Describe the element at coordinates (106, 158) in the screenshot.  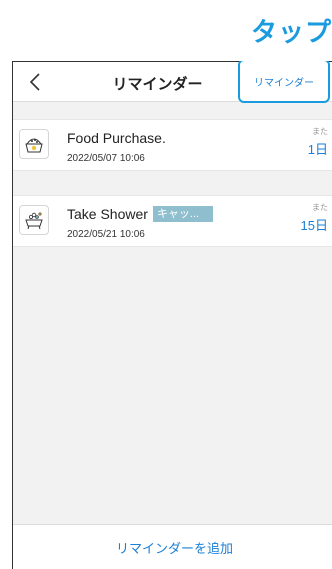
I see `reminder-date: 2022/05/07 10:06` at that location.